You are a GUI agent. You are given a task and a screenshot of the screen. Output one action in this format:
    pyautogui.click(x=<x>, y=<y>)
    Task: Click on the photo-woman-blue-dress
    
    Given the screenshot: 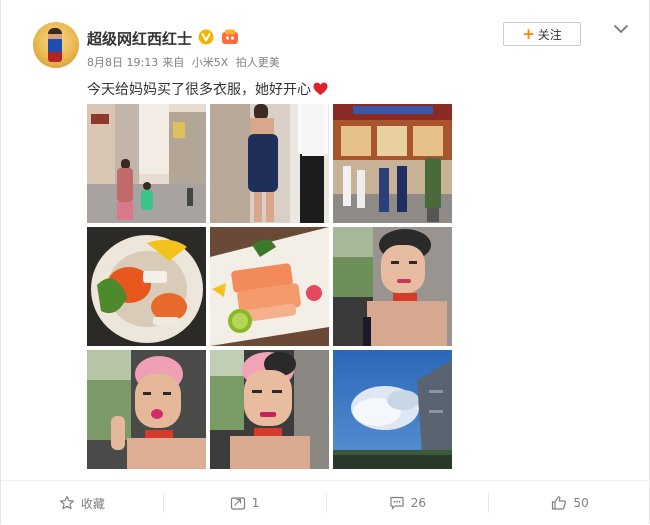 What is the action you would take?
    pyautogui.click(x=269, y=163)
    